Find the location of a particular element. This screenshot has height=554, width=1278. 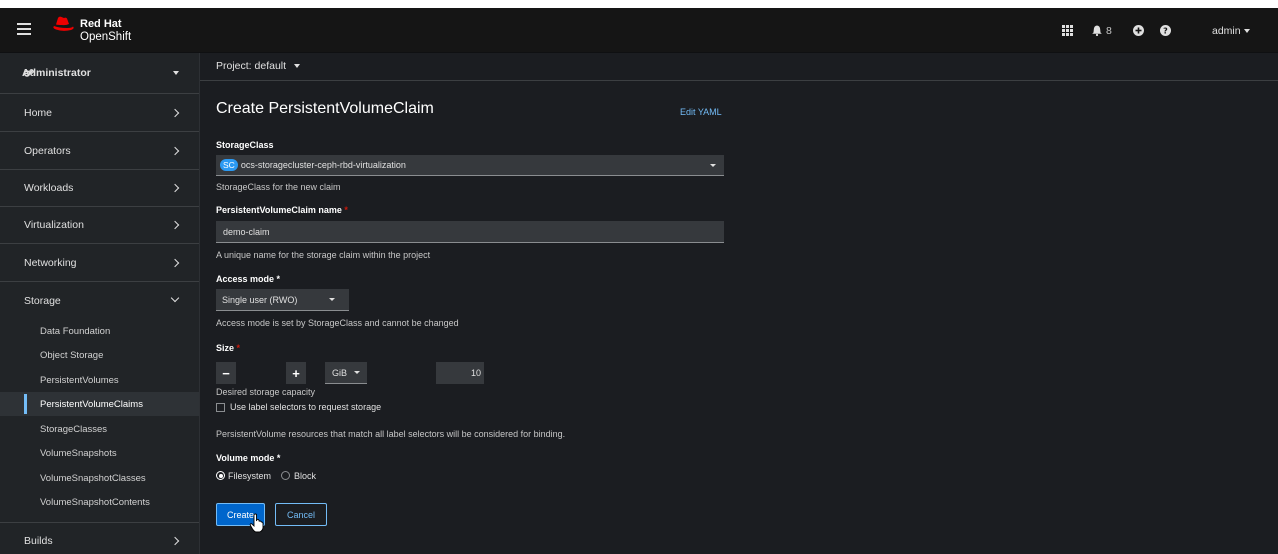

help-icon: ? is located at coordinates (1165, 30).